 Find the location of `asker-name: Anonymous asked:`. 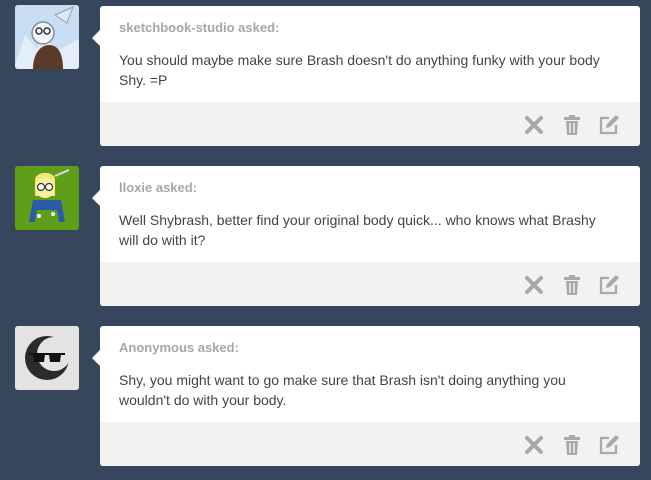

asker-name: Anonymous asked: is located at coordinates (179, 347).